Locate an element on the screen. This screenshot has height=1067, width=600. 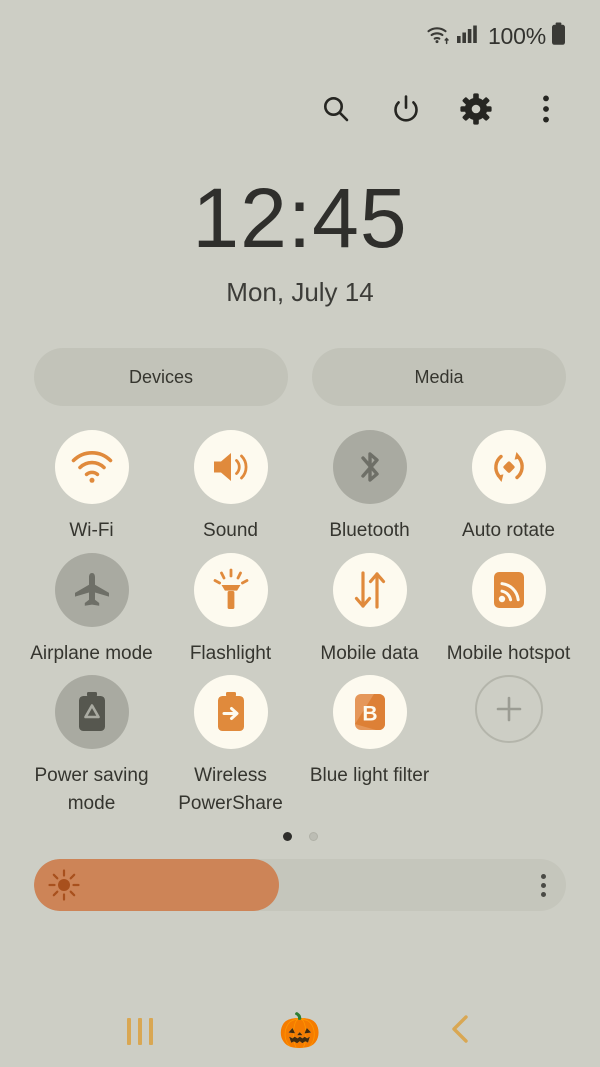
search-icon is located at coordinates (336, 109).